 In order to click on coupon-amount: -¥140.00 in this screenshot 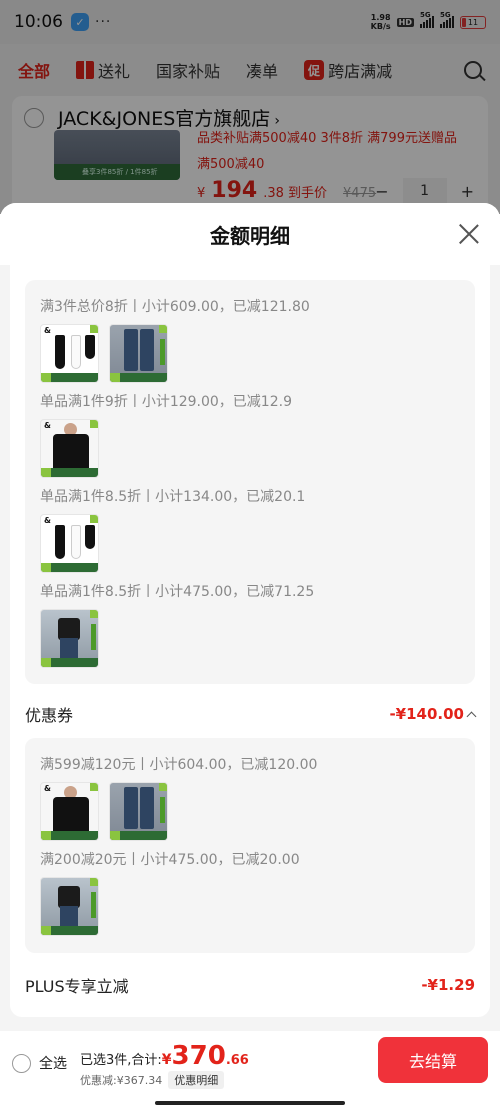, I will do `click(433, 714)`.